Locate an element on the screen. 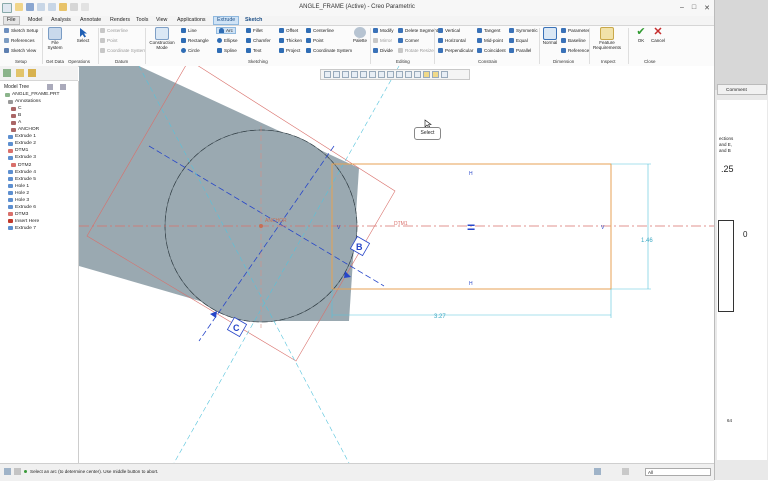  delete-segment-button: Delete Segment is located at coordinates (418, 30).